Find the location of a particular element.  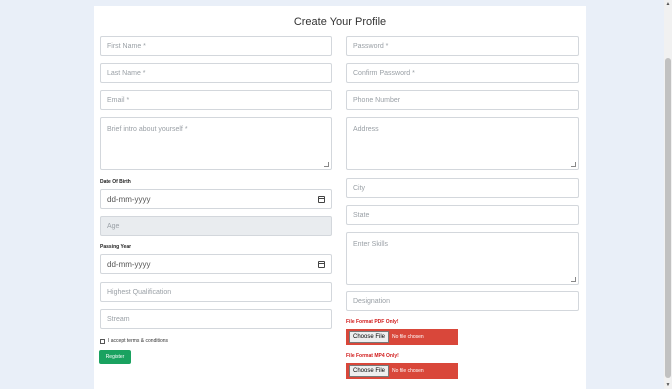

scroll-down-icon: ▼ is located at coordinates (668, 385).